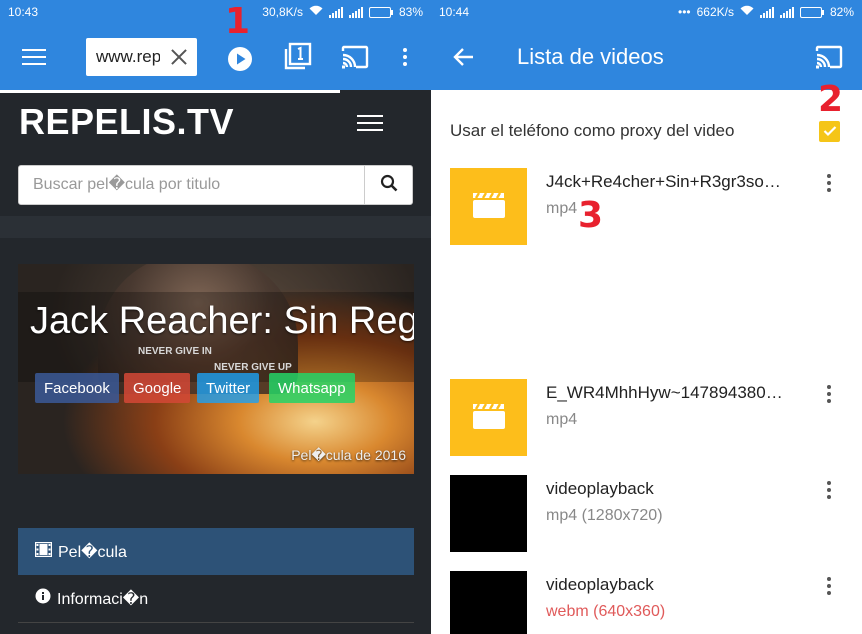  Describe the element at coordinates (646, 213) in the screenshot. I see `video-list-item: J4ck+Re4cher+Sin+R3gr3so… mp4` at that location.